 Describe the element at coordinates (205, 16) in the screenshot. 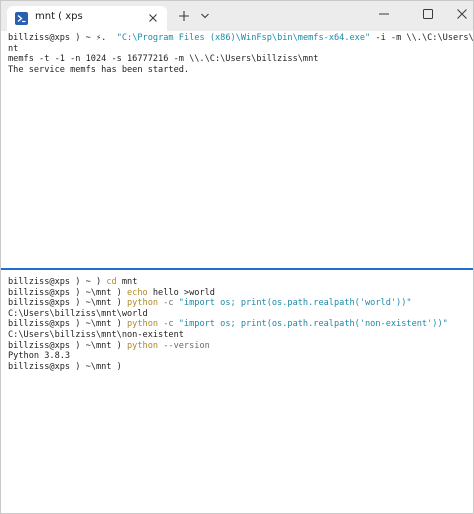

I see `chevron-down-icon` at that location.